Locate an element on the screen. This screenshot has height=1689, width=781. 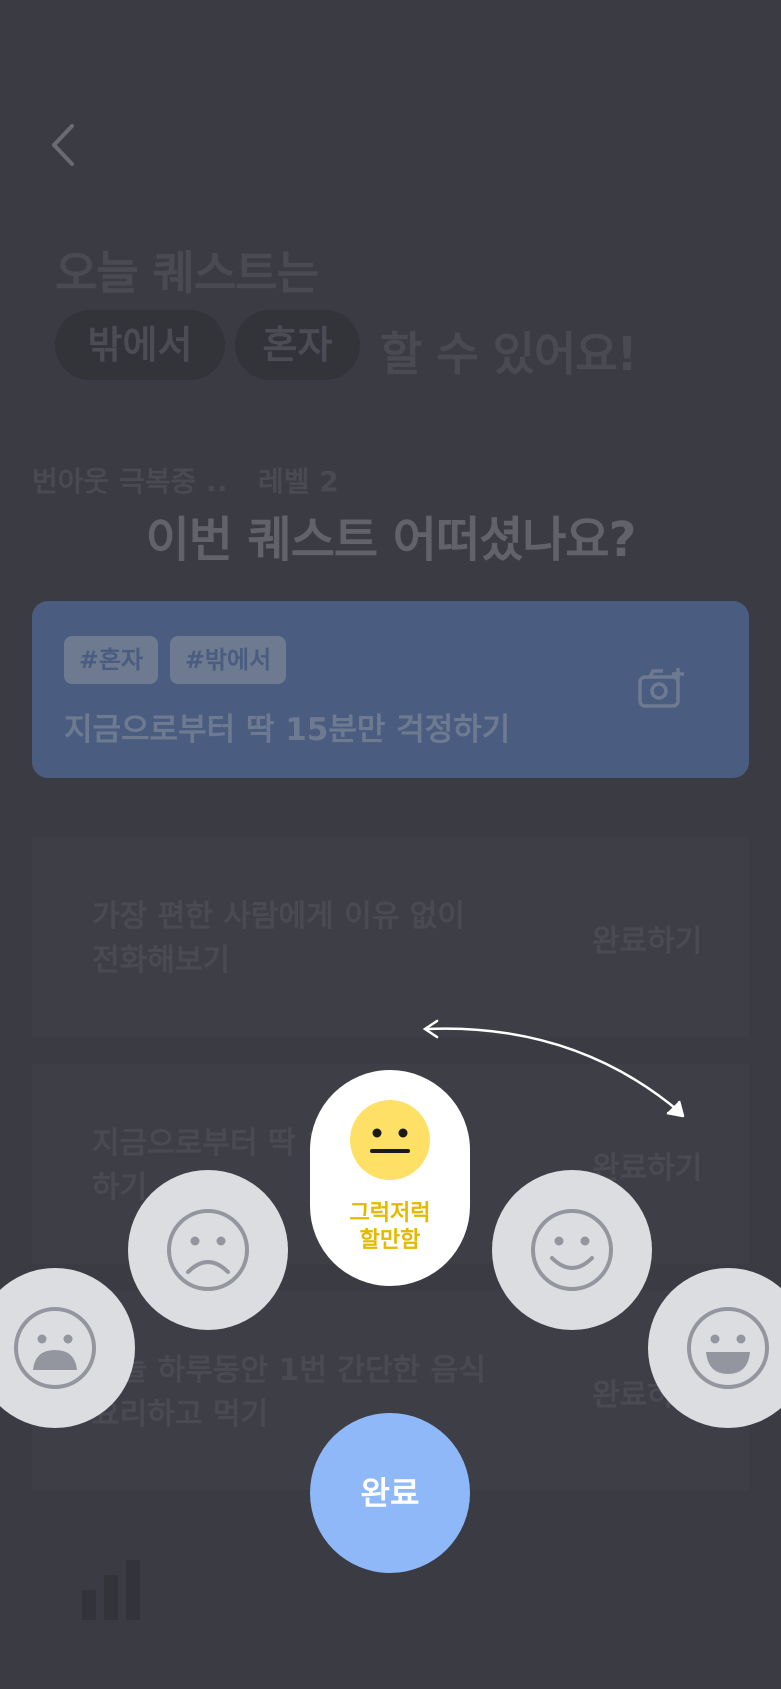
frown-open-icon is located at coordinates (55, 1348).